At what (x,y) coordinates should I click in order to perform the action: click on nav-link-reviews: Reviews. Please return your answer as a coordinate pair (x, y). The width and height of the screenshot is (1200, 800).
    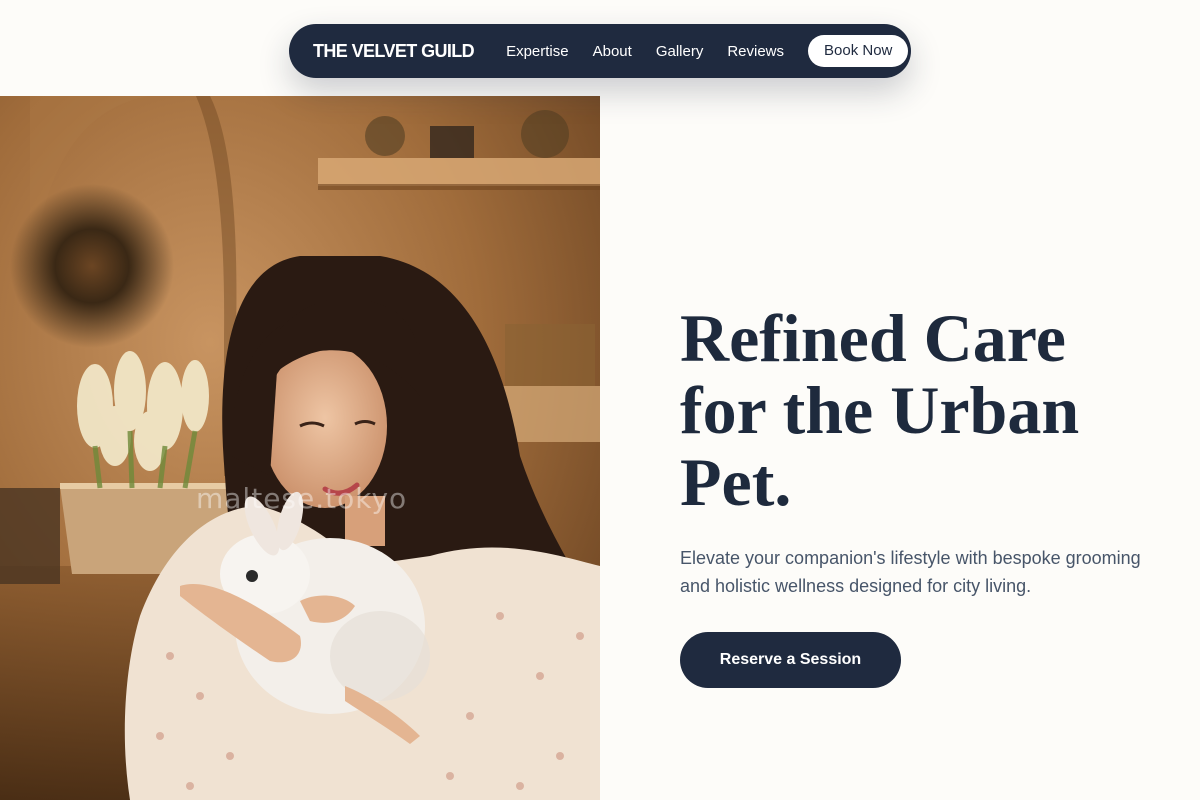
    Looking at the image, I should click on (755, 51).